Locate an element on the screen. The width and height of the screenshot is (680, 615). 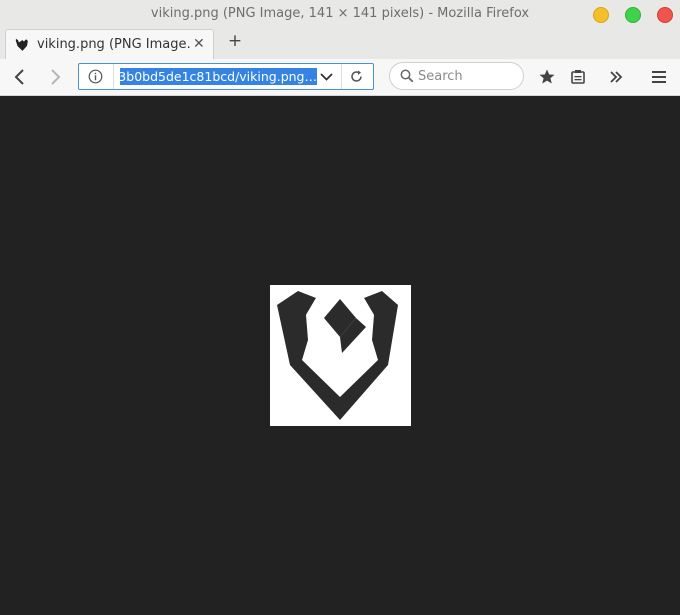
url-bar: …63b0bd5de1c81bcd/viking.png is located at coordinates (226, 76).